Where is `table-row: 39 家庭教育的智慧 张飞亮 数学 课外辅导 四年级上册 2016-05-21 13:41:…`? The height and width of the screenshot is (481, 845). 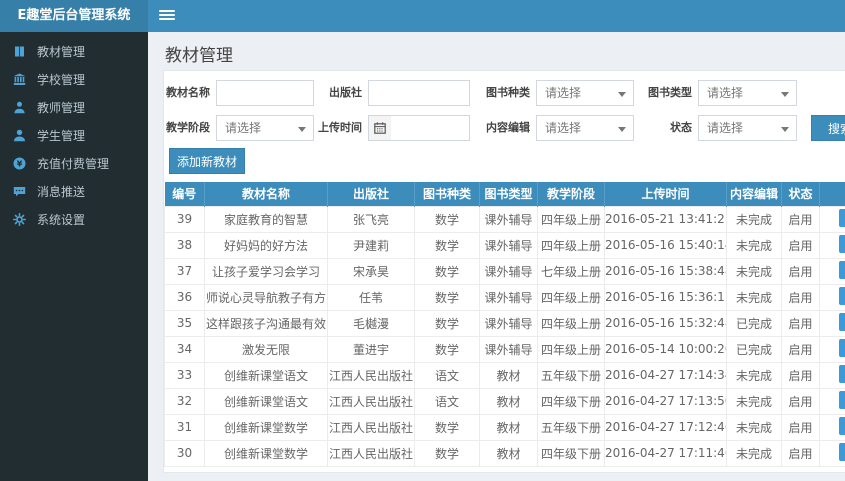
table-row: 39 家庭教育的智慧 张飞亮 数学 课外辅导 四年级上册 2016-05-21 13:41:… is located at coordinates (504, 219).